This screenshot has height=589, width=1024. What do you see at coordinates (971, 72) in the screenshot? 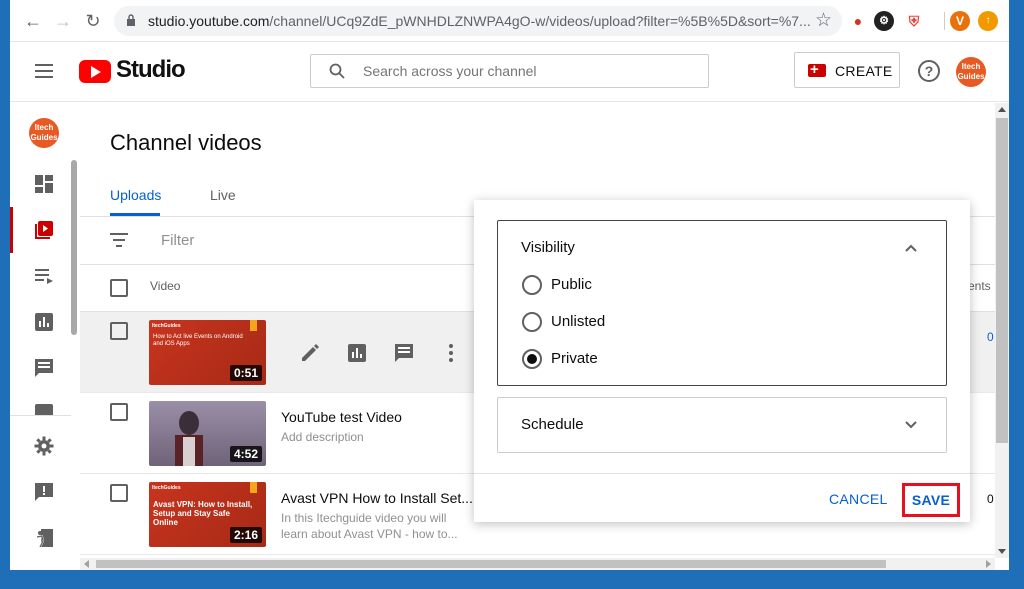
I see `account-avatar: Itech Guides` at bounding box center [971, 72].